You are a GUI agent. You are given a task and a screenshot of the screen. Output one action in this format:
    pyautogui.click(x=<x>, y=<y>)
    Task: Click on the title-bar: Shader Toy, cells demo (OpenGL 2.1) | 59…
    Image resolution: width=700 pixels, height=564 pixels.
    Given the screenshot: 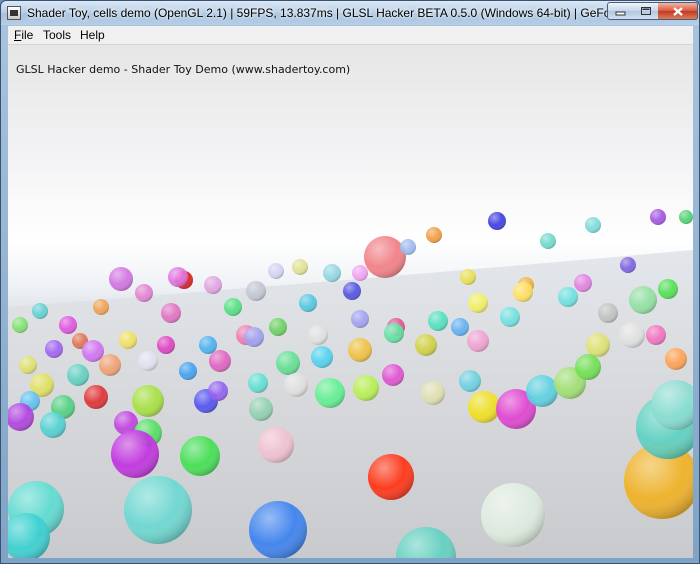 What is the action you would take?
    pyautogui.click(x=350, y=13)
    